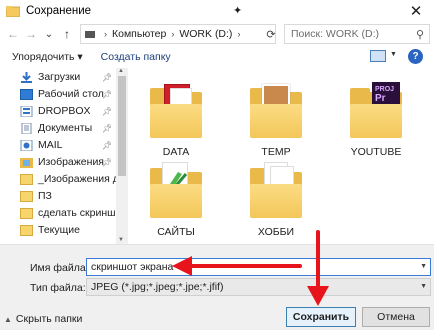 Image resolution: width=434 pixels, height=330 pixels. I want to click on pin-icon: ✦, so click(238, 11).